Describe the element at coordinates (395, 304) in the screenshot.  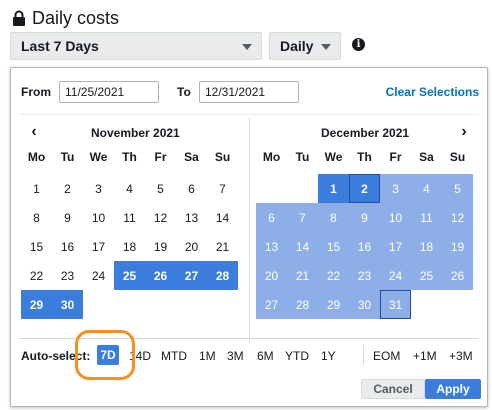
I see `calendar-day: 31` at that location.